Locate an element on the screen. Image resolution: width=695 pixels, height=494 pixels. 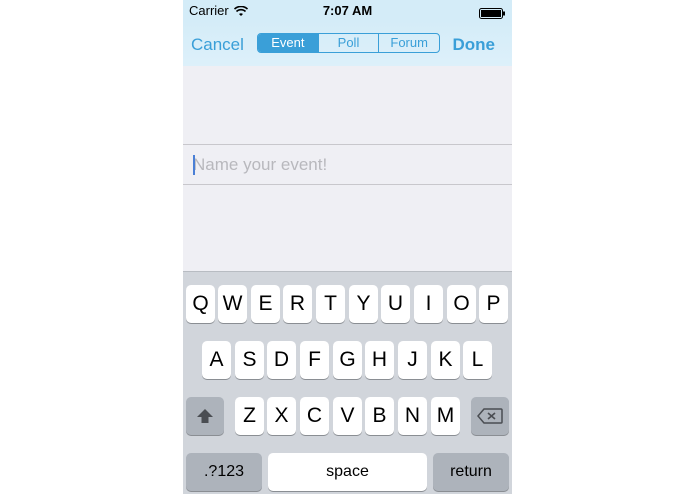
segment-poll: Poll is located at coordinates (348, 43).